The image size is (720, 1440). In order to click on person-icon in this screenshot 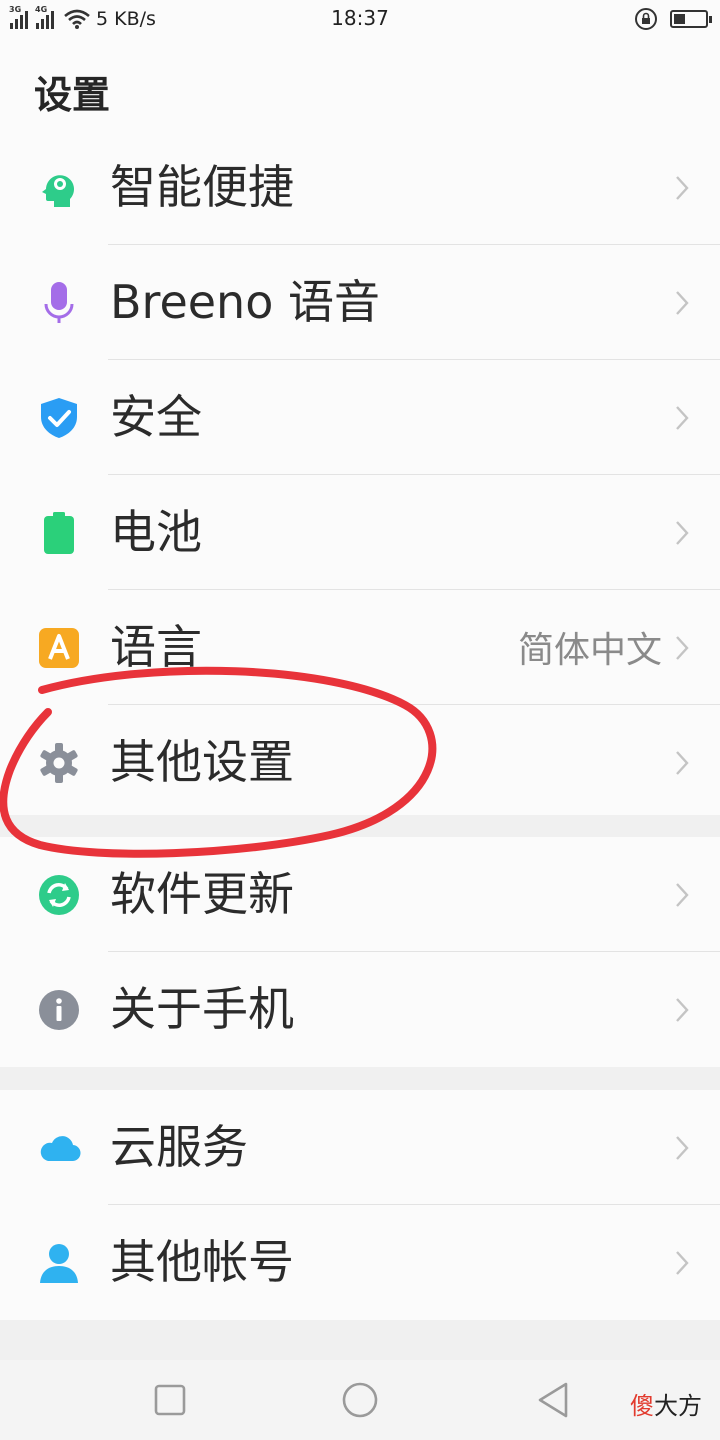, I will do `click(59, 1263)`.